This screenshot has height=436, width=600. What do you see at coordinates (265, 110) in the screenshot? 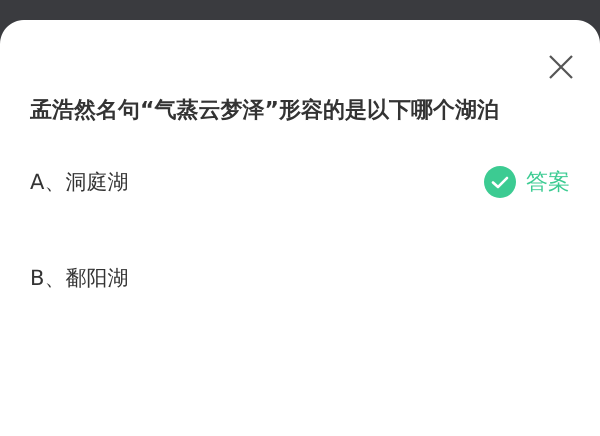
I see `question-text: 孟浩然名句“气蒸云梦泽”形容的是以下哪个湖泊` at bounding box center [265, 110].